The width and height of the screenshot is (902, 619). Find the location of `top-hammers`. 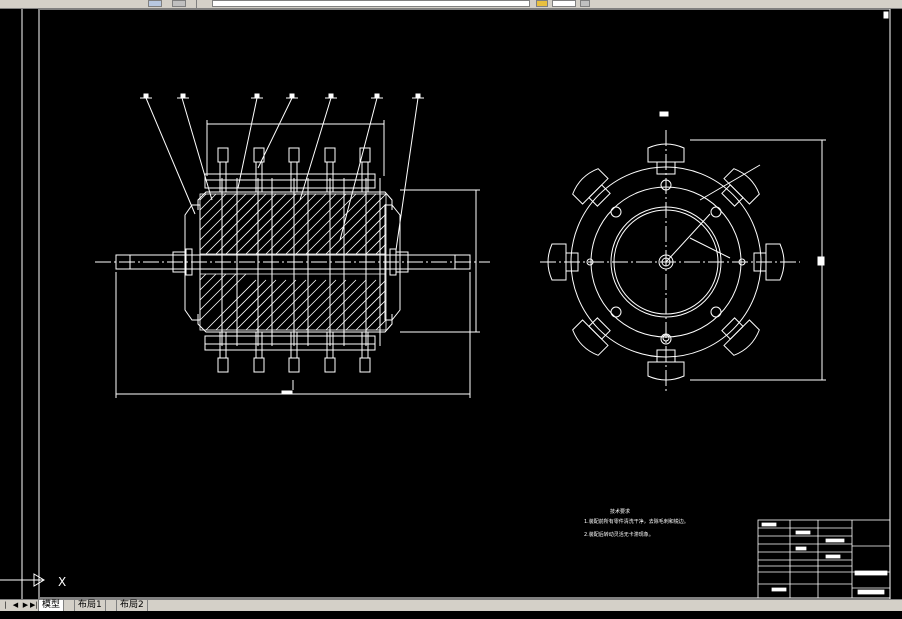

top-hammers is located at coordinates (290, 170).